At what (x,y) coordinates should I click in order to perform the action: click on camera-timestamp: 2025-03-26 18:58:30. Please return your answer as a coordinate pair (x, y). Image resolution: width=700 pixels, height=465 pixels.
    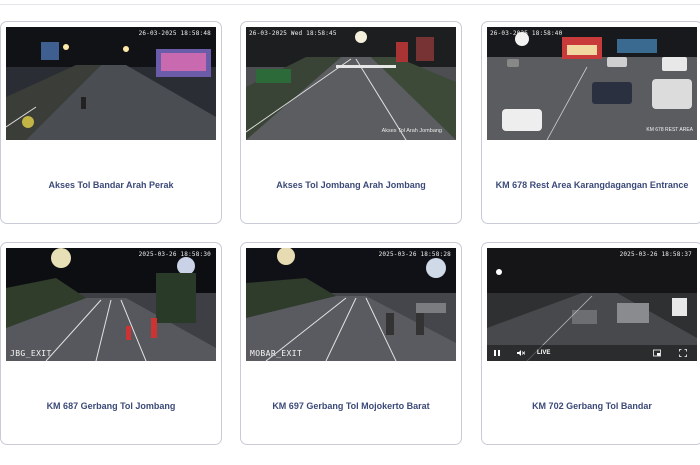
    Looking at the image, I should click on (174, 254).